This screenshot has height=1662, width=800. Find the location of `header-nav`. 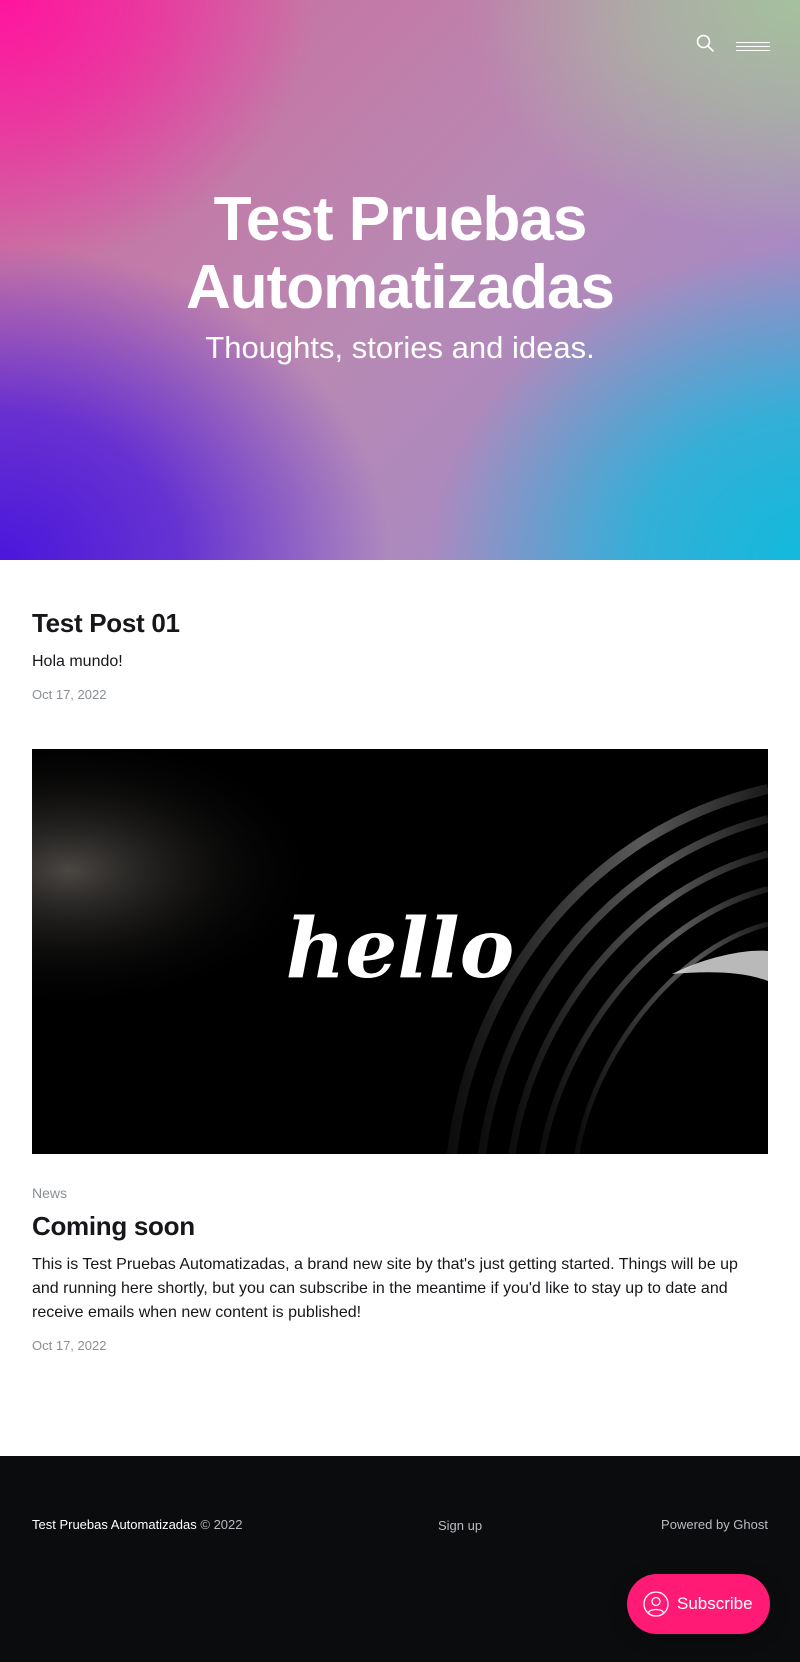

header-nav is located at coordinates (733, 45).